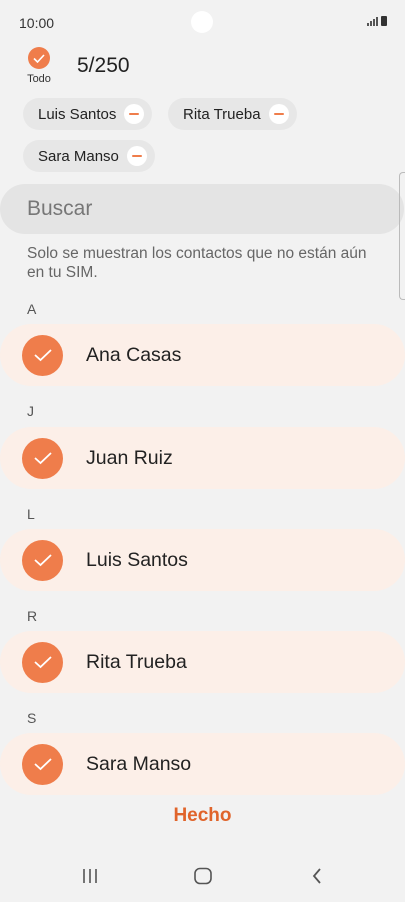  Describe the element at coordinates (32, 718) in the screenshot. I see `section-header: S` at that location.